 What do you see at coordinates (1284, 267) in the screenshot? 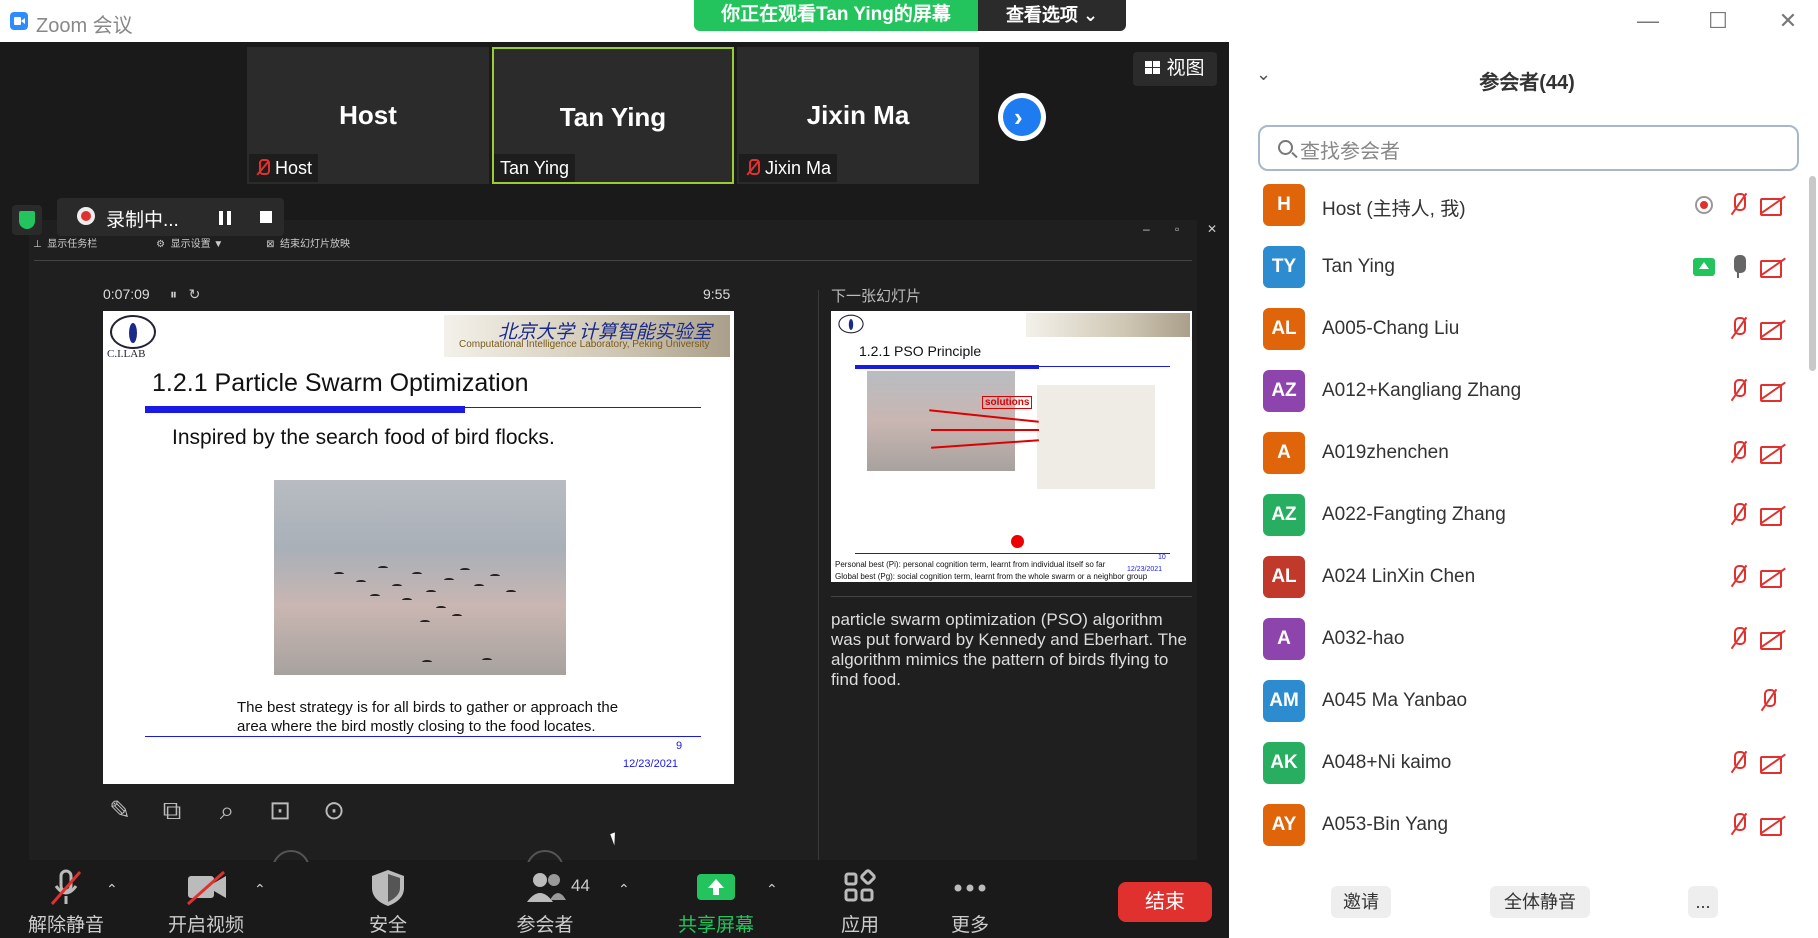
I see `avatar: TY` at bounding box center [1284, 267].